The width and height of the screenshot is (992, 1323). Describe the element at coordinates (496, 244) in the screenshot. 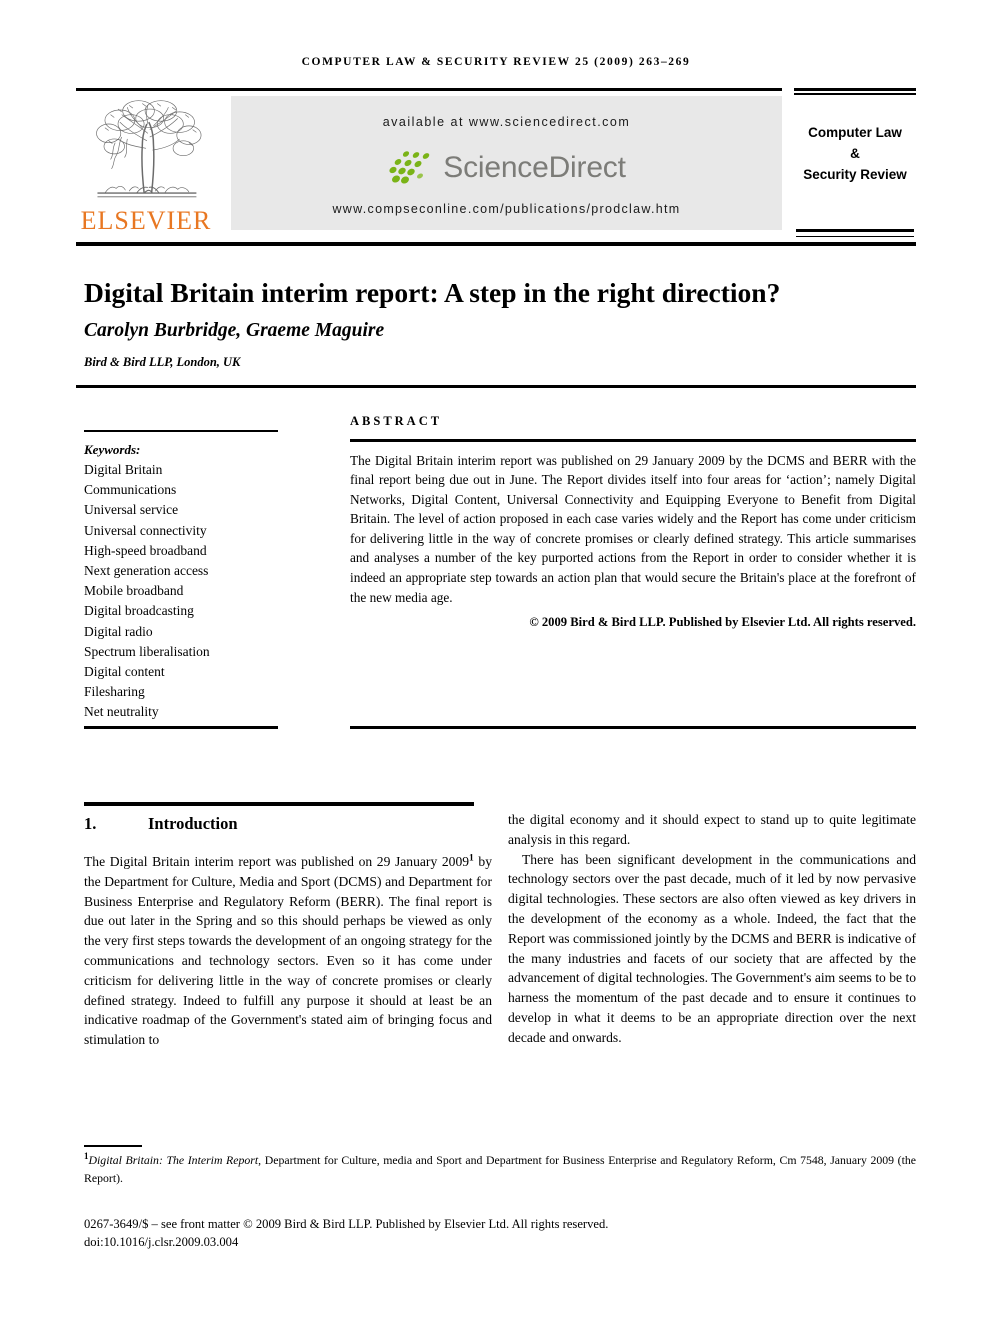

I see `masthead-bottom-rule` at that location.